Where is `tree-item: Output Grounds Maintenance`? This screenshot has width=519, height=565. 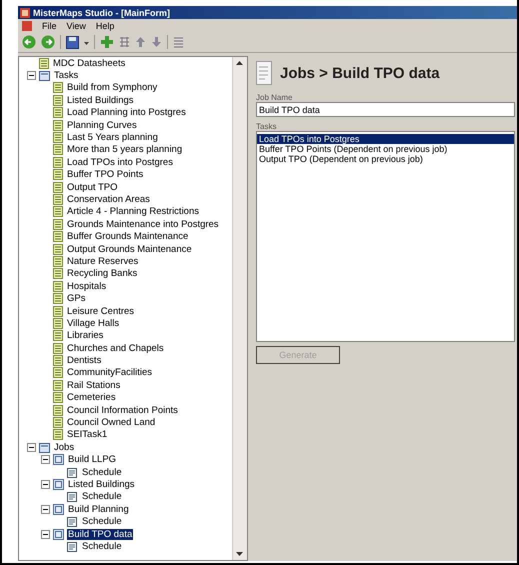 tree-item: Output Grounds Maintenance is located at coordinates (129, 249).